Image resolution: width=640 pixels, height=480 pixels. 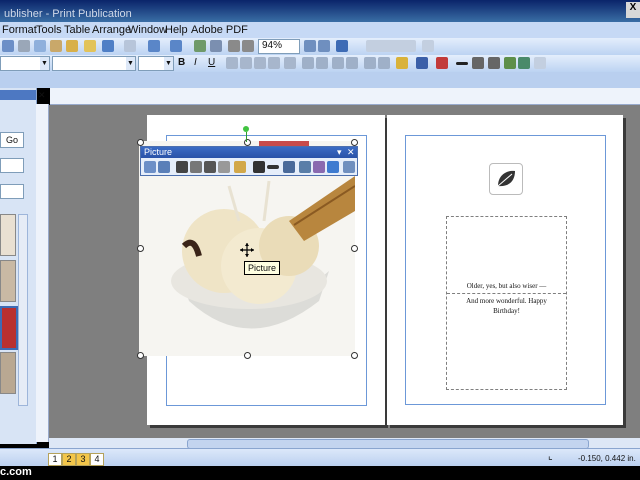 I want to click on numbering-icon, so click(x=308, y=63).